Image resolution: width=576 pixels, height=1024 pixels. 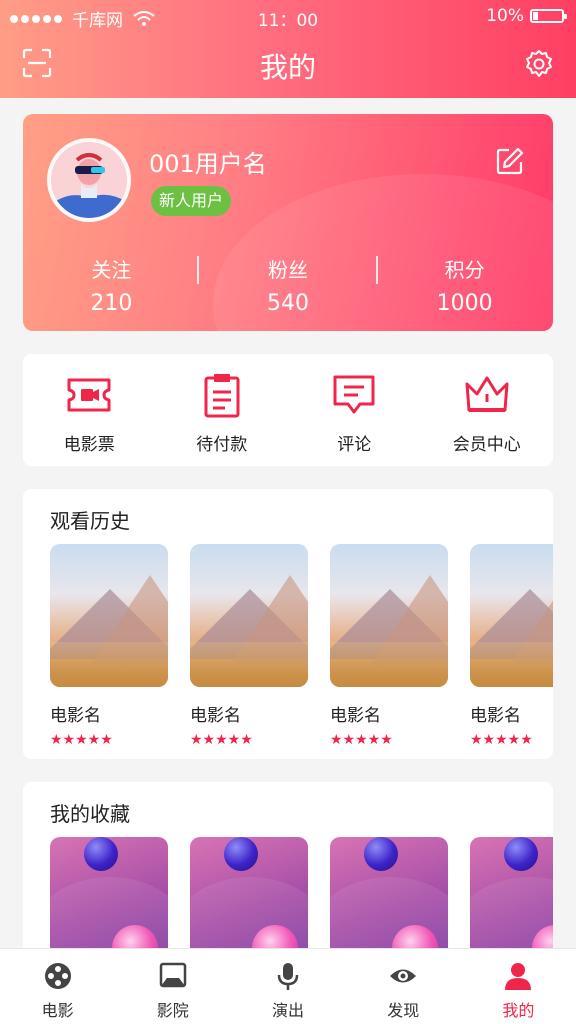 I want to click on status-bar: 千库网 11：00 10%, so click(x=288, y=18).